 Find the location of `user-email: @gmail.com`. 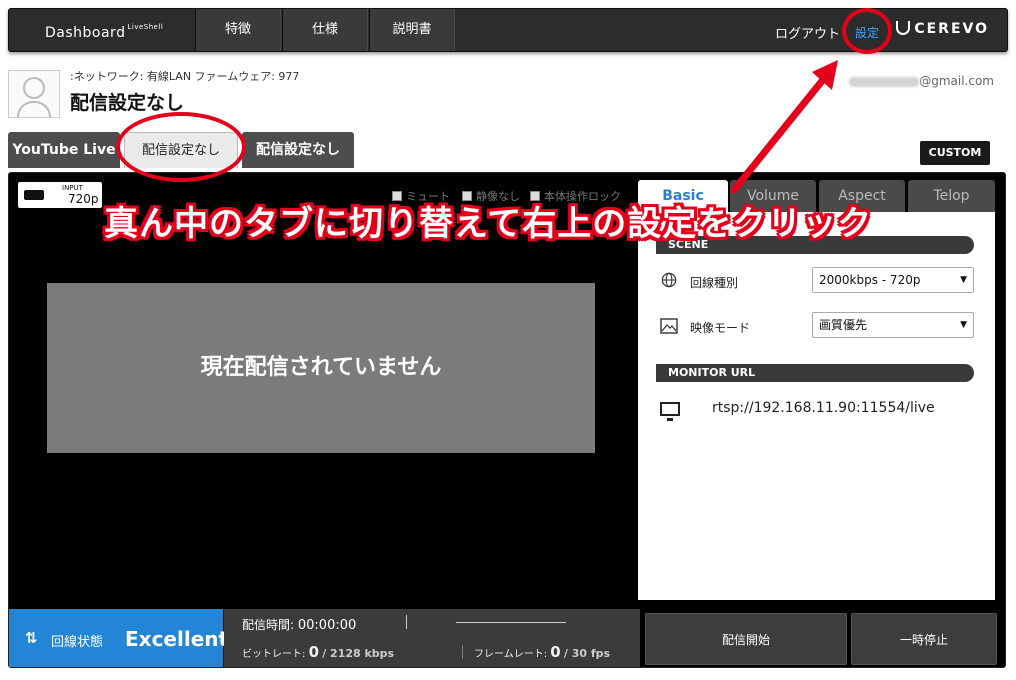

user-email: @gmail.com is located at coordinates (921, 81).